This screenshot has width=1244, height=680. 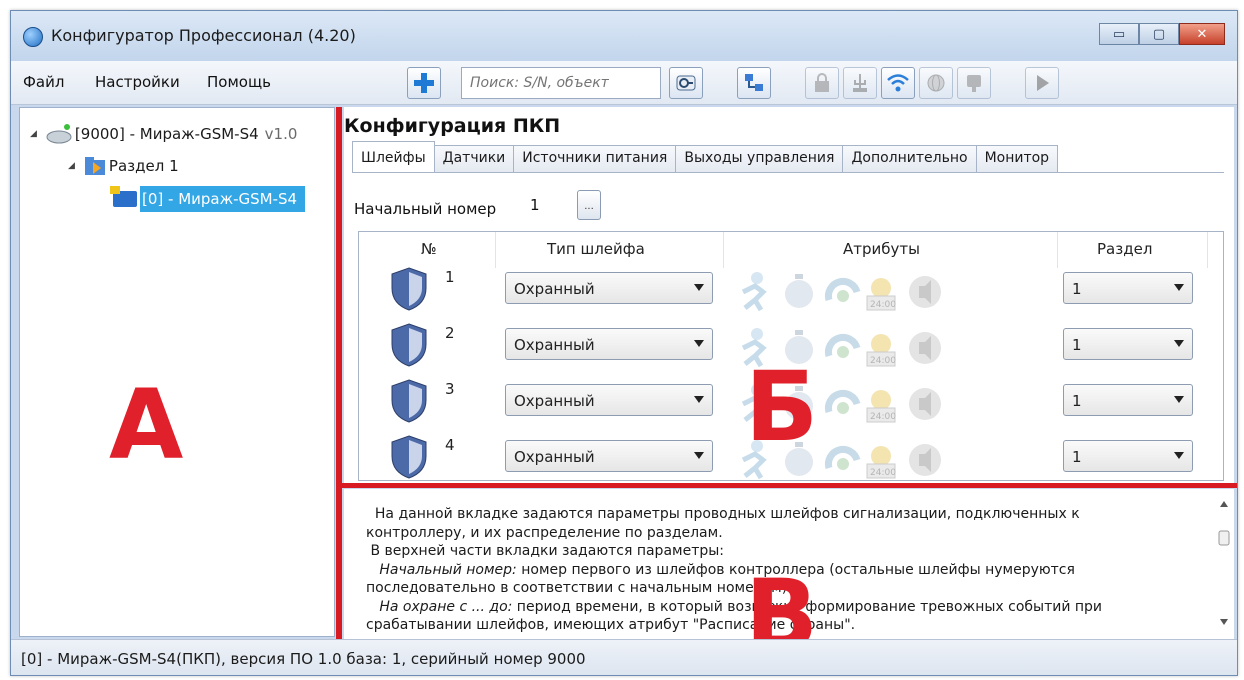 I want to click on lock-icon, so click(x=822, y=82).